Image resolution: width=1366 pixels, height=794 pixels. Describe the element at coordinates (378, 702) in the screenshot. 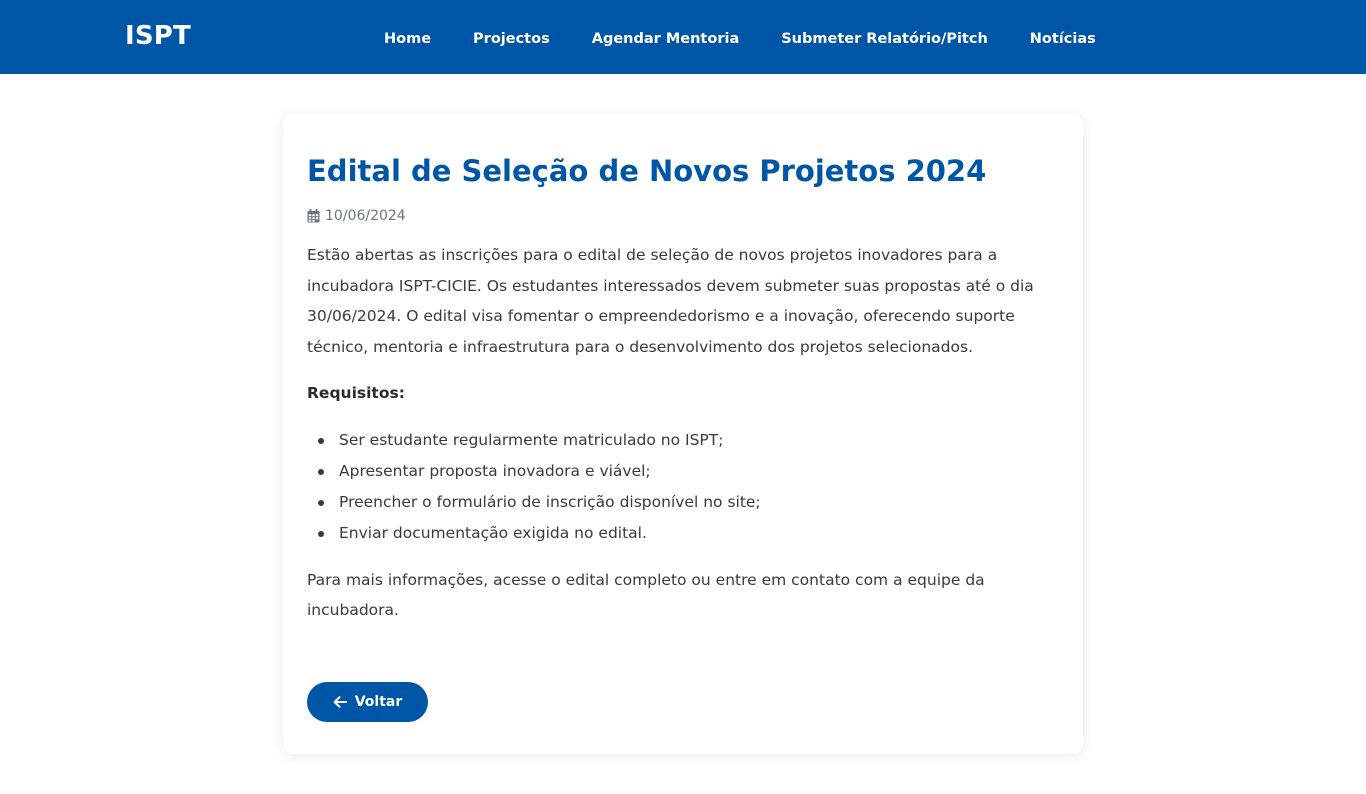

I see `back-button-label: Voltar` at that location.